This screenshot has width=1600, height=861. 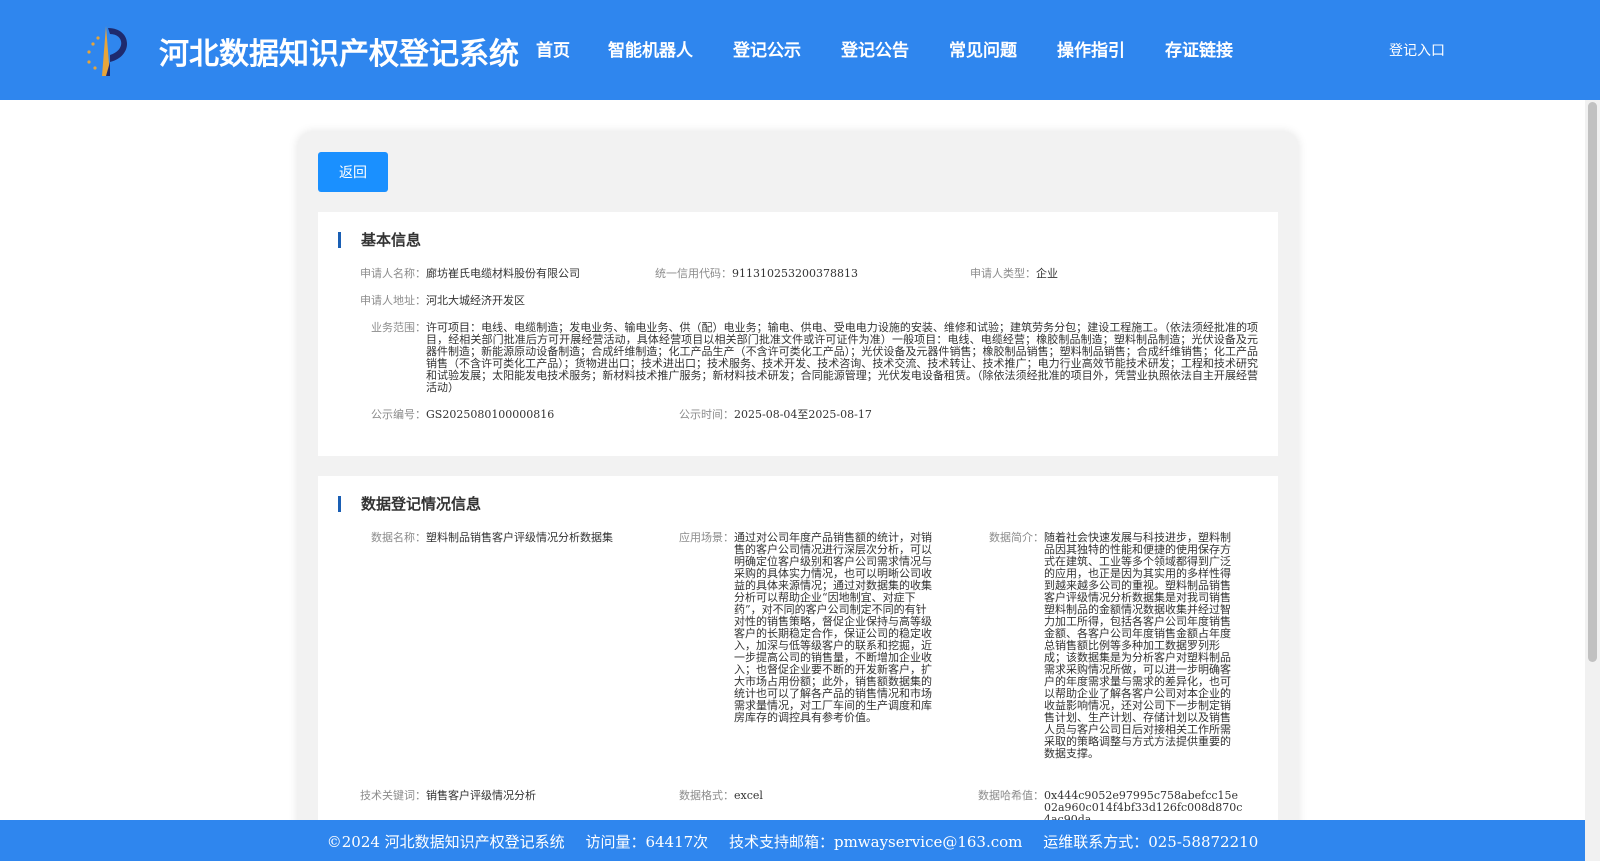 I want to click on application-scene-label: 应用场景：, so click(x=706, y=537).